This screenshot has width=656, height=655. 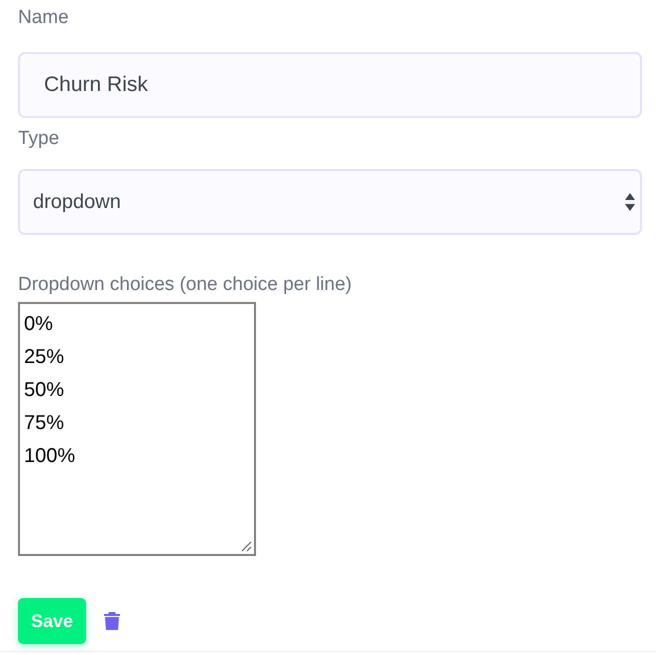 I want to click on choices-textarea: 0% 25% 50% 75% 100%, so click(x=137, y=429).